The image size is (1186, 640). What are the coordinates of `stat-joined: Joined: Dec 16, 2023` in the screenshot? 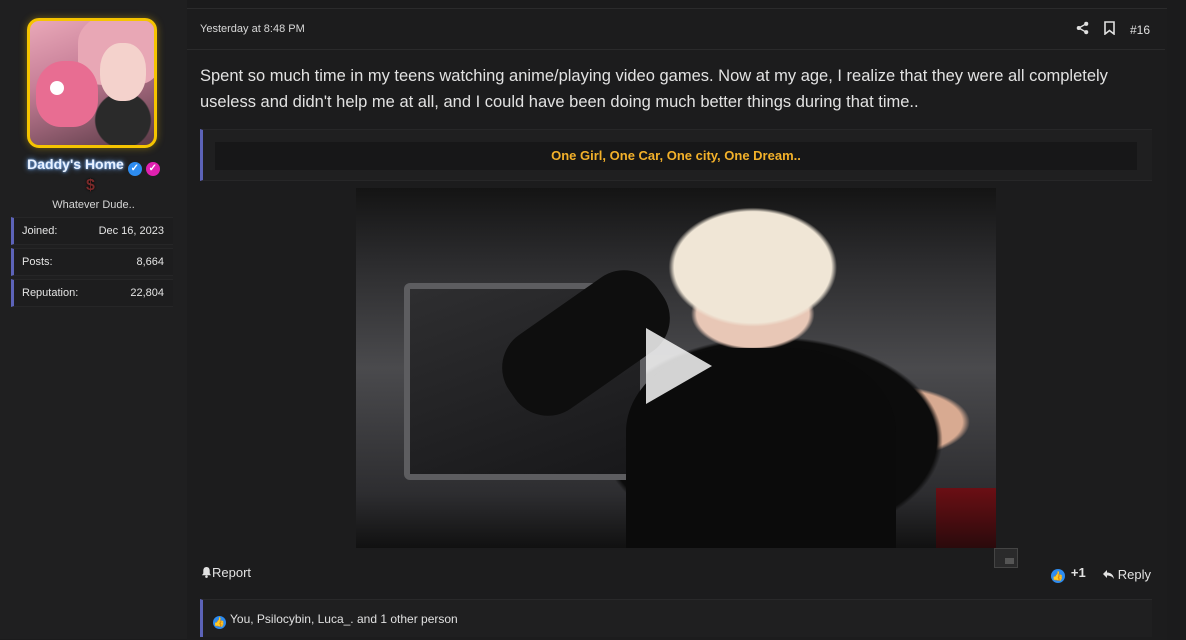 It's located at (92, 231).